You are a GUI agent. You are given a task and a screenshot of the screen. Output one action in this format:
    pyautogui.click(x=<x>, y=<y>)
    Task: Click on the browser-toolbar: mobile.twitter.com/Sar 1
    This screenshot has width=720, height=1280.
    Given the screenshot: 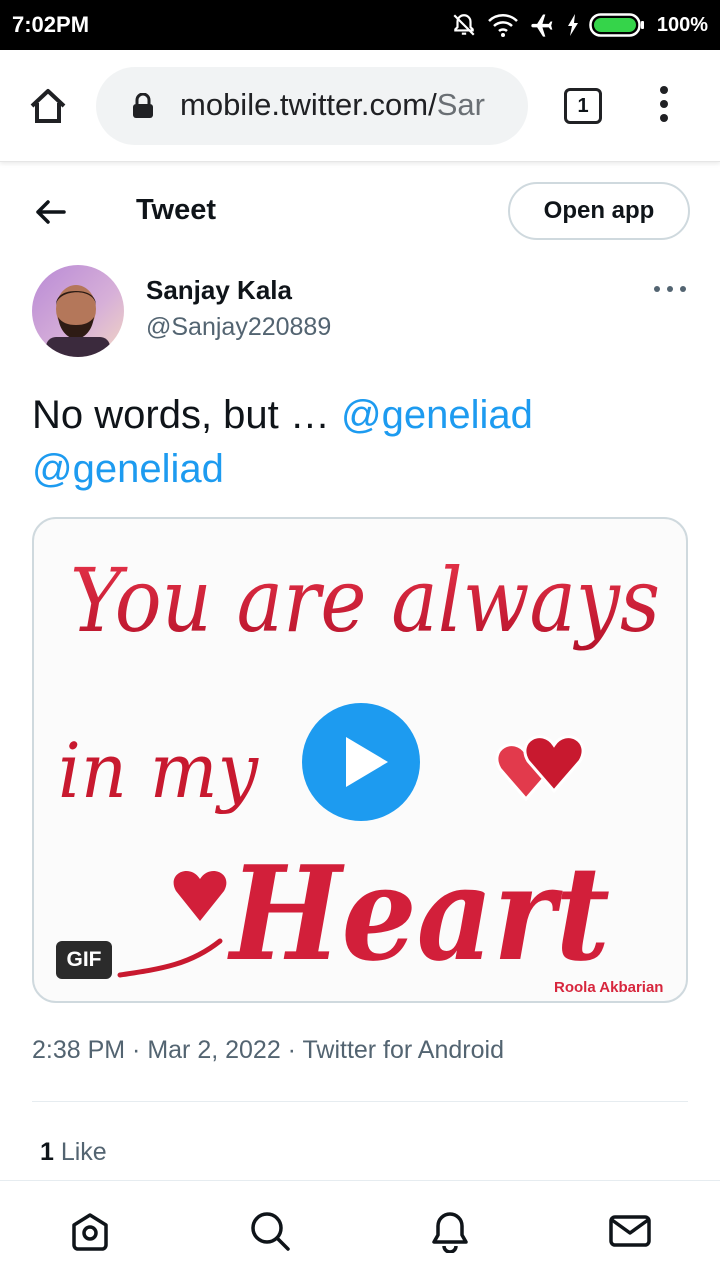 What is the action you would take?
    pyautogui.click(x=360, y=106)
    